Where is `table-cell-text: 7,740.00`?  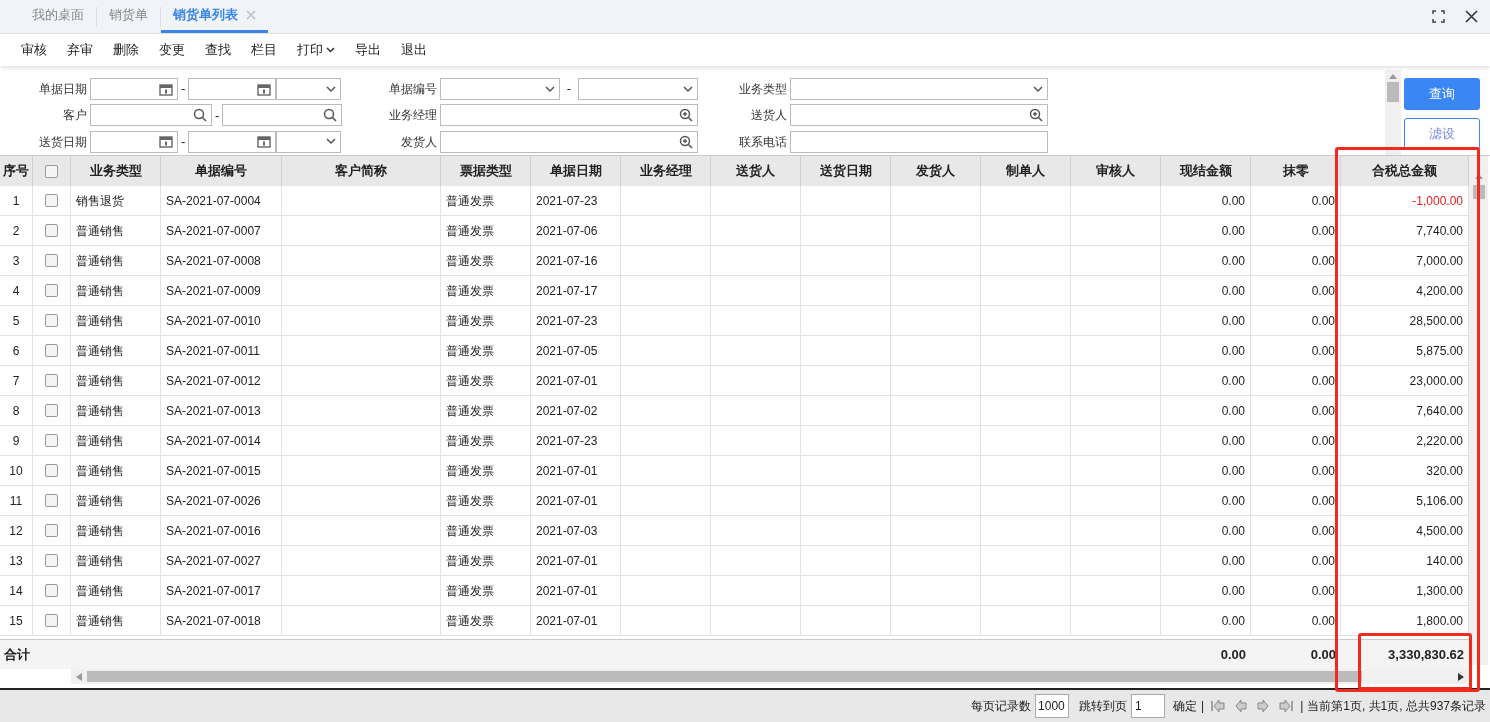
table-cell-text: 7,740.00 is located at coordinates (1439, 231).